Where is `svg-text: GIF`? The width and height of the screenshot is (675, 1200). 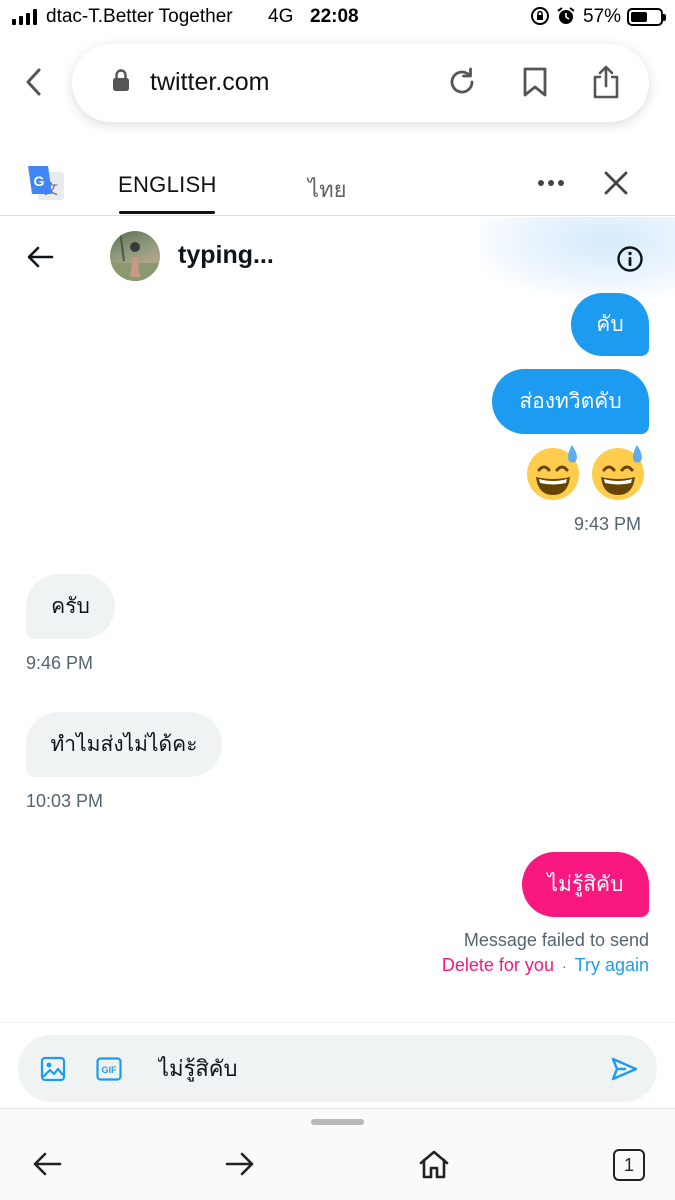
svg-text: GIF is located at coordinates (110, 1070).